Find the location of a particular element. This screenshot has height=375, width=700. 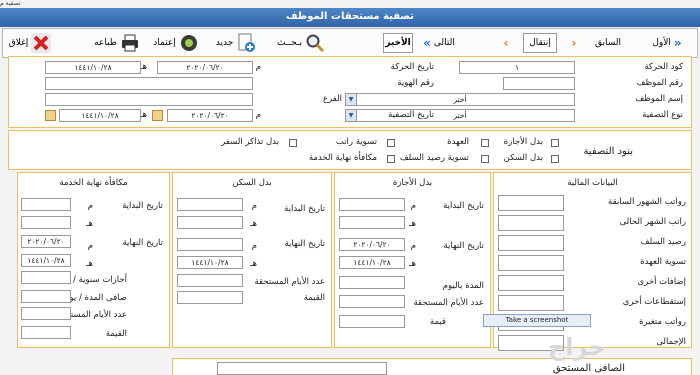

eos-end-greg-suffix: م is located at coordinates (90, 246).